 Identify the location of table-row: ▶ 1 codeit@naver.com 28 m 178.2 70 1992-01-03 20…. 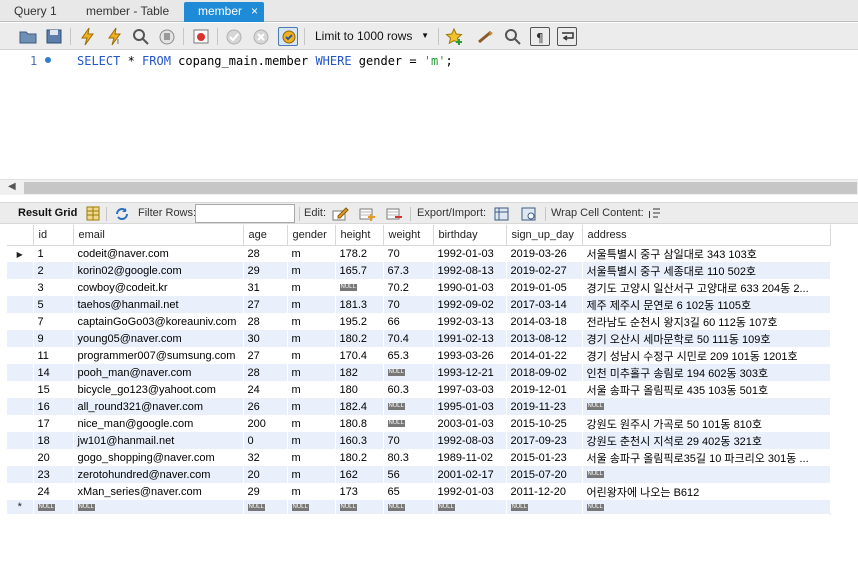
(419, 253).